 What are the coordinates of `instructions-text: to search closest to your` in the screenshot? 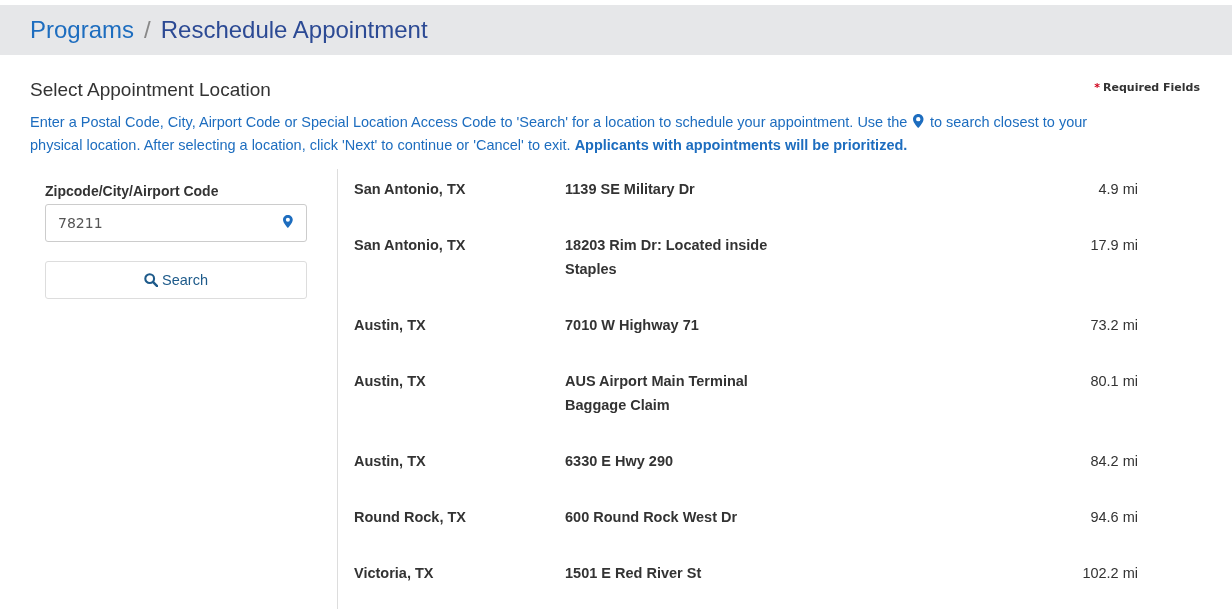 It's located at (1008, 122).